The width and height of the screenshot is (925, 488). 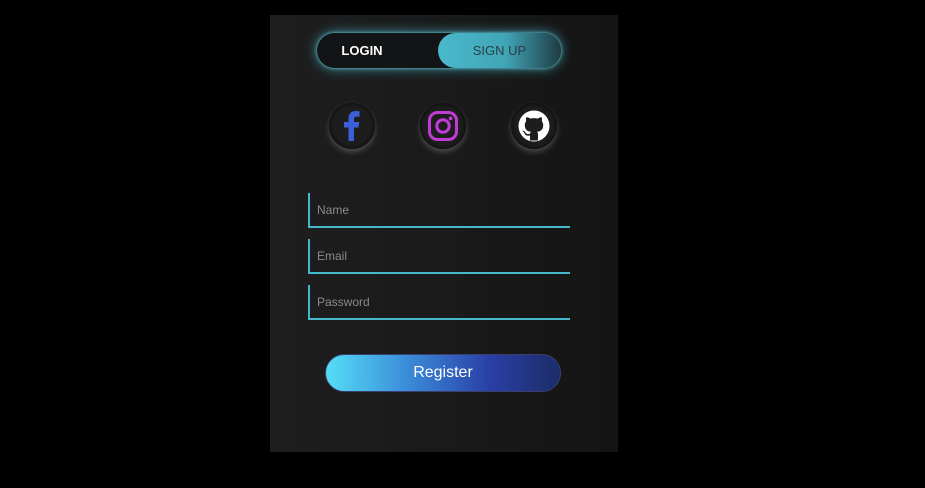 I want to click on facebook-icon, so click(x=352, y=126).